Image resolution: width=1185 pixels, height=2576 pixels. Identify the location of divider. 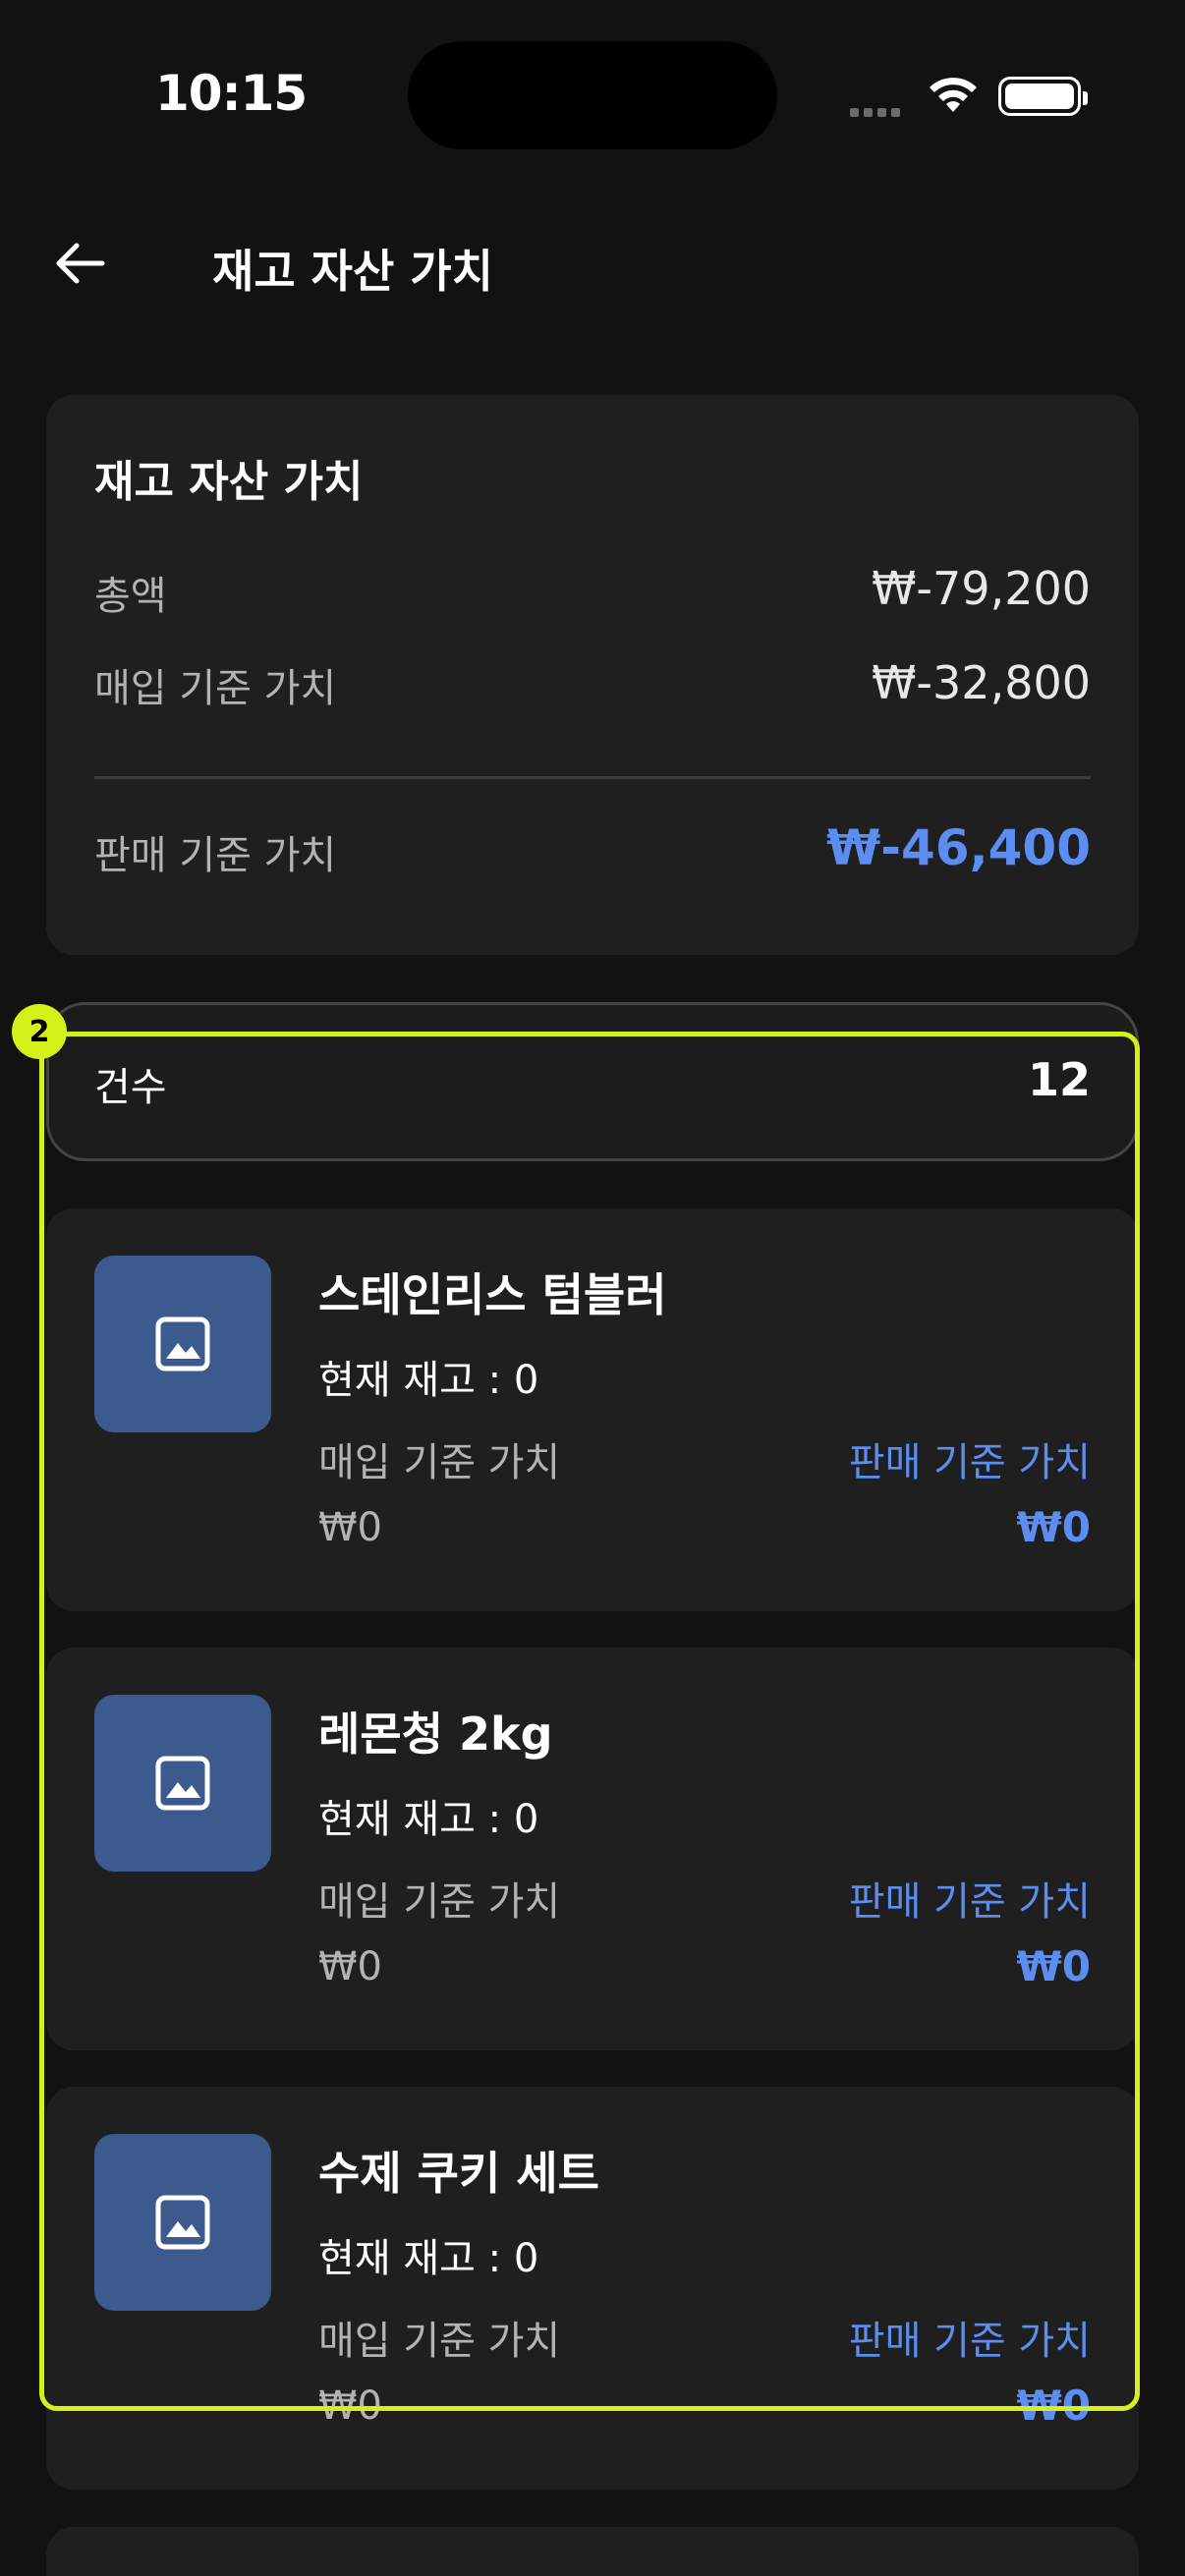
(592, 777).